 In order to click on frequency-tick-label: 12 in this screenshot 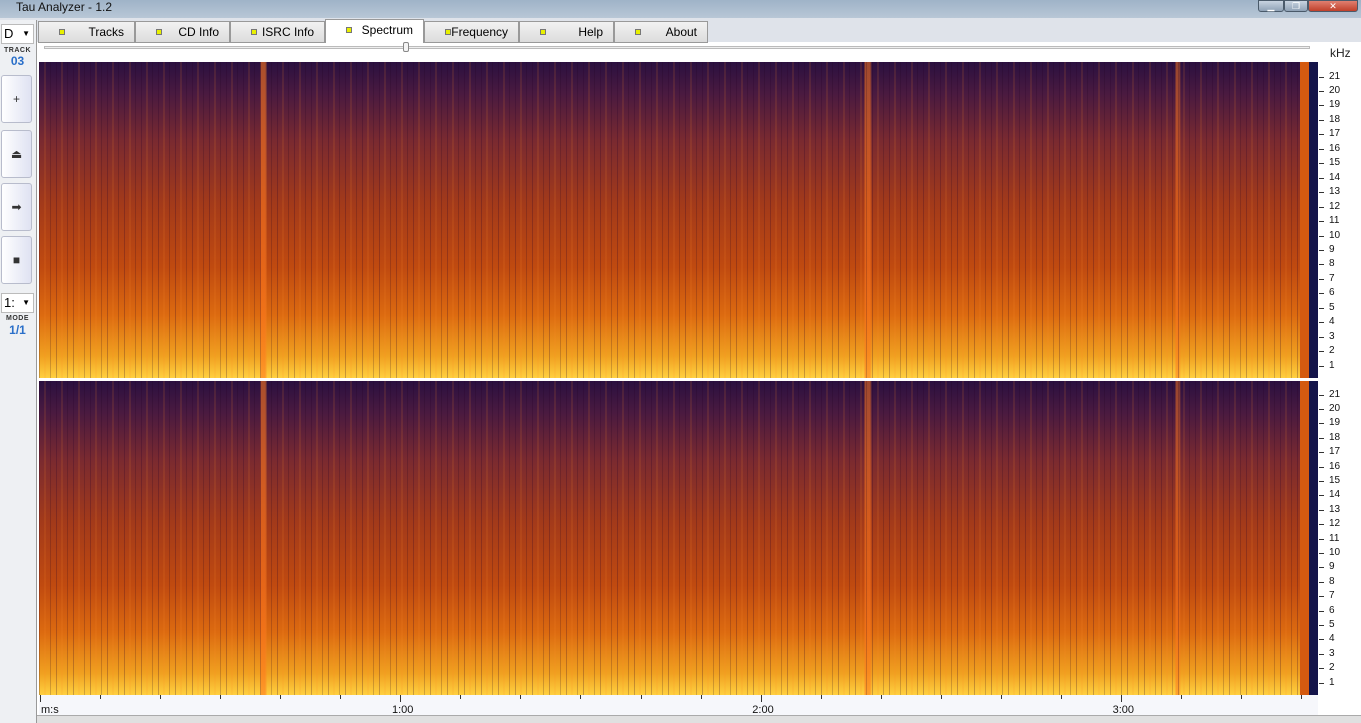, I will do `click(1335, 524)`.